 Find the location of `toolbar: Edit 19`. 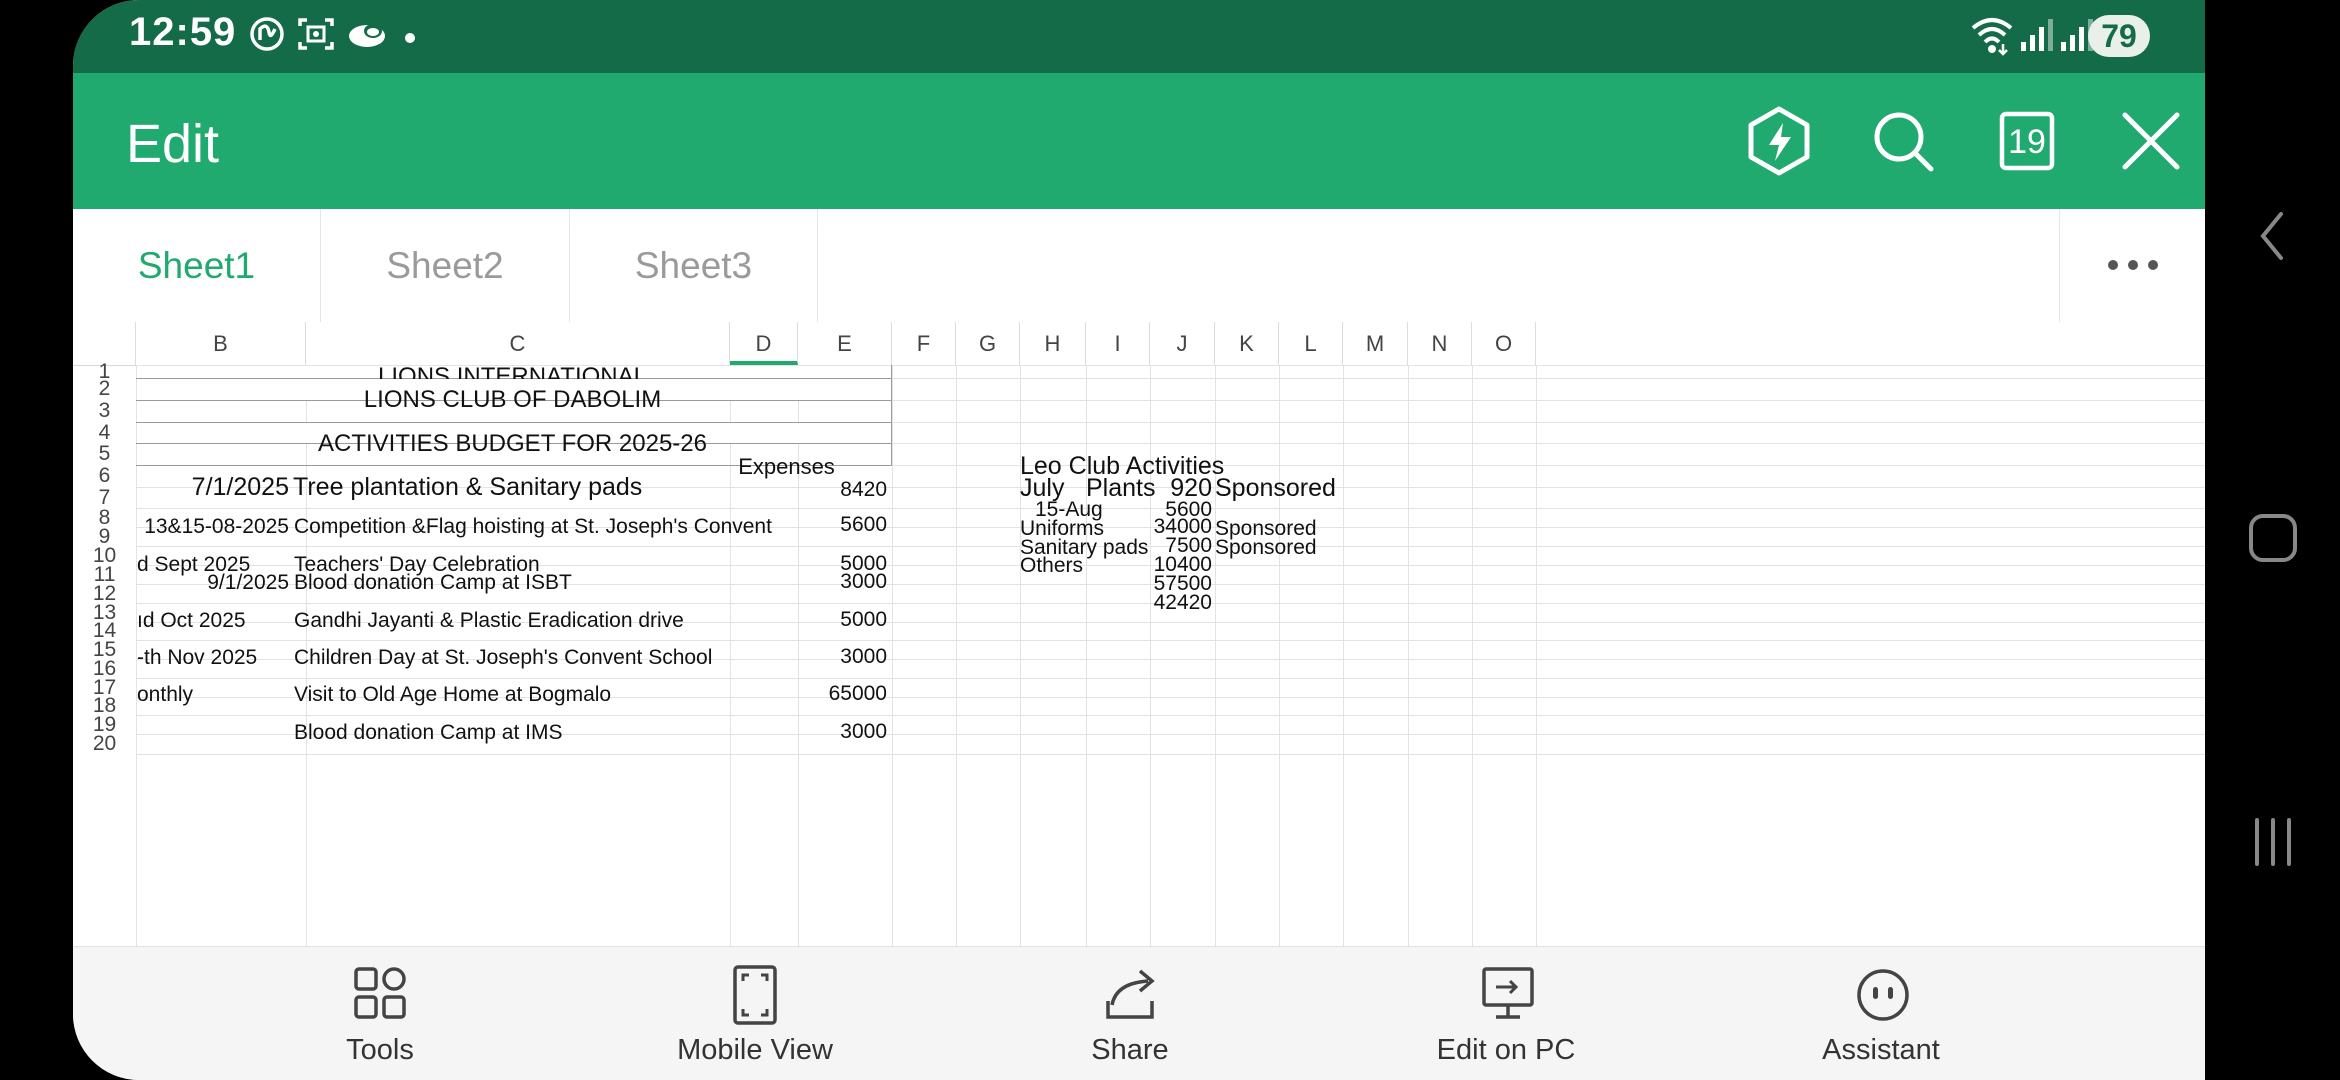

toolbar: Edit 19 is located at coordinates (1139, 141).